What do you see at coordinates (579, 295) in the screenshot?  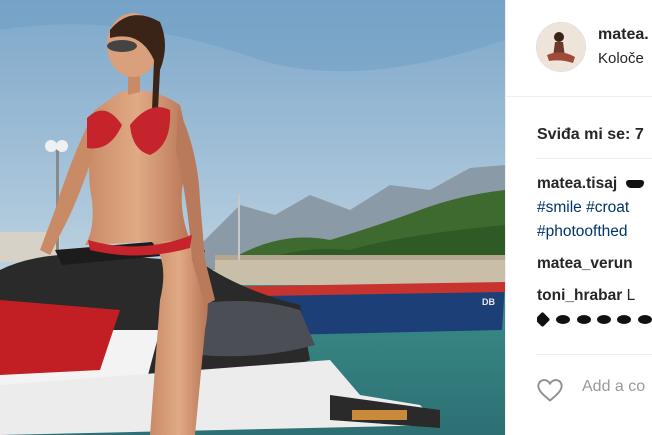 I see `comment-username: toni_hrabar` at bounding box center [579, 295].